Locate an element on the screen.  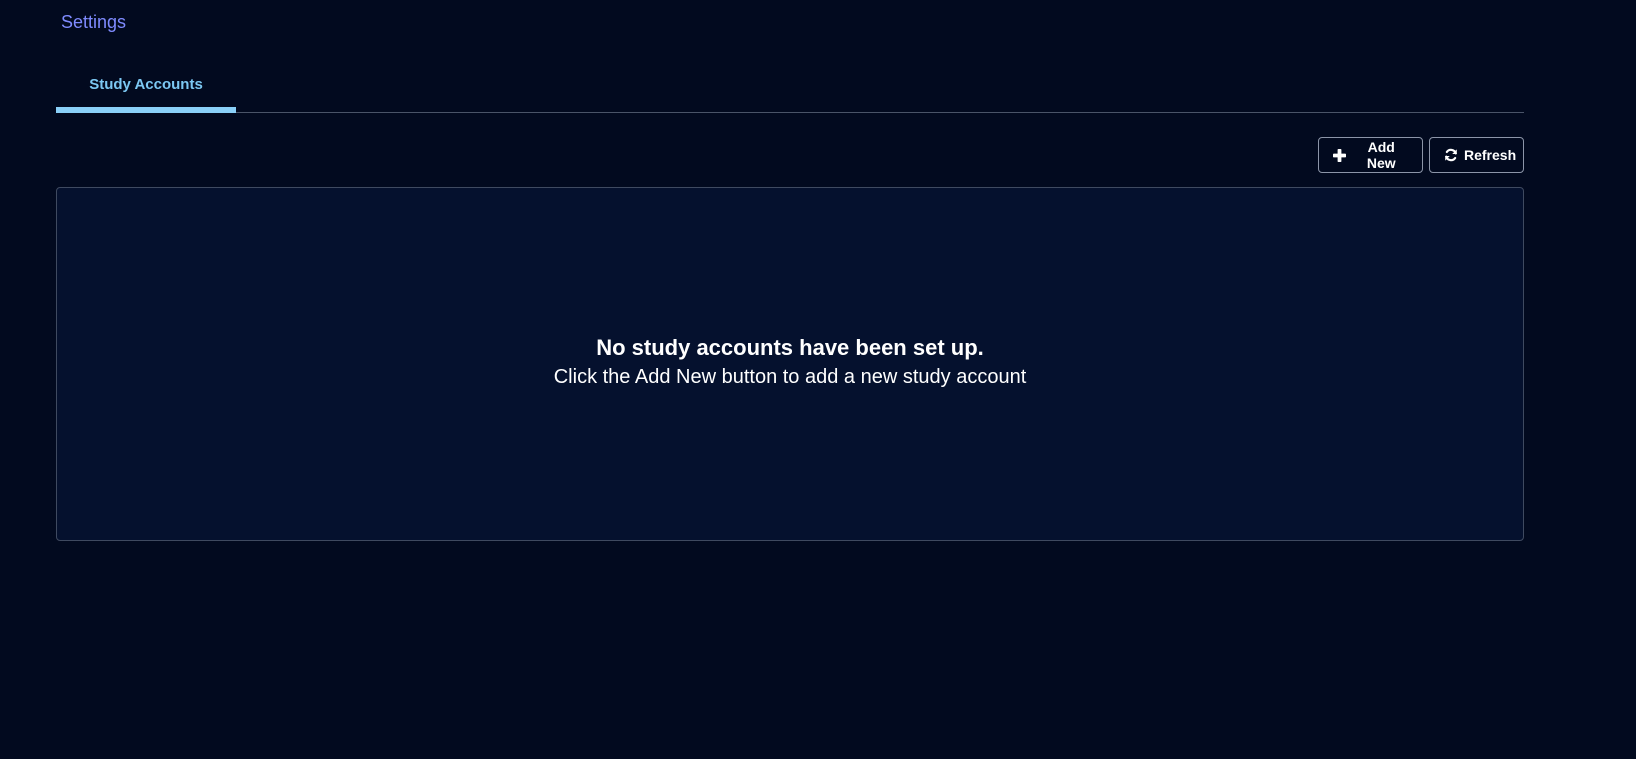
plus-icon is located at coordinates (1340, 155).